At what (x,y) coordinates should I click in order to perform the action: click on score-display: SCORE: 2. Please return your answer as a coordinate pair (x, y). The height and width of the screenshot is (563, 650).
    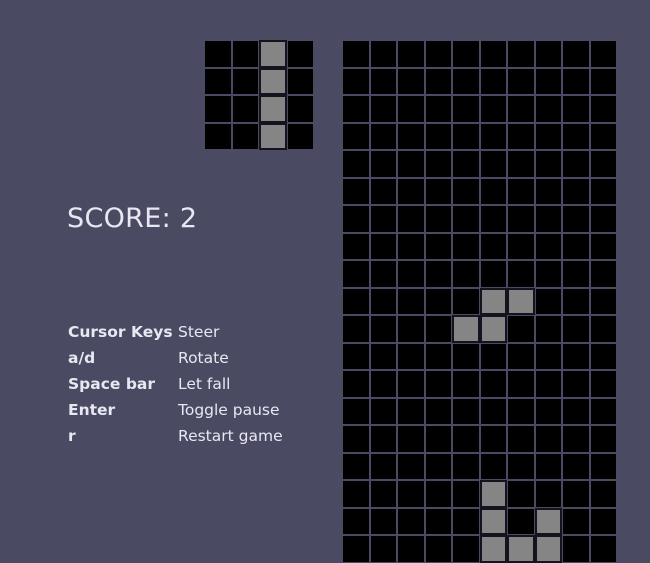
    Looking at the image, I should click on (132, 218).